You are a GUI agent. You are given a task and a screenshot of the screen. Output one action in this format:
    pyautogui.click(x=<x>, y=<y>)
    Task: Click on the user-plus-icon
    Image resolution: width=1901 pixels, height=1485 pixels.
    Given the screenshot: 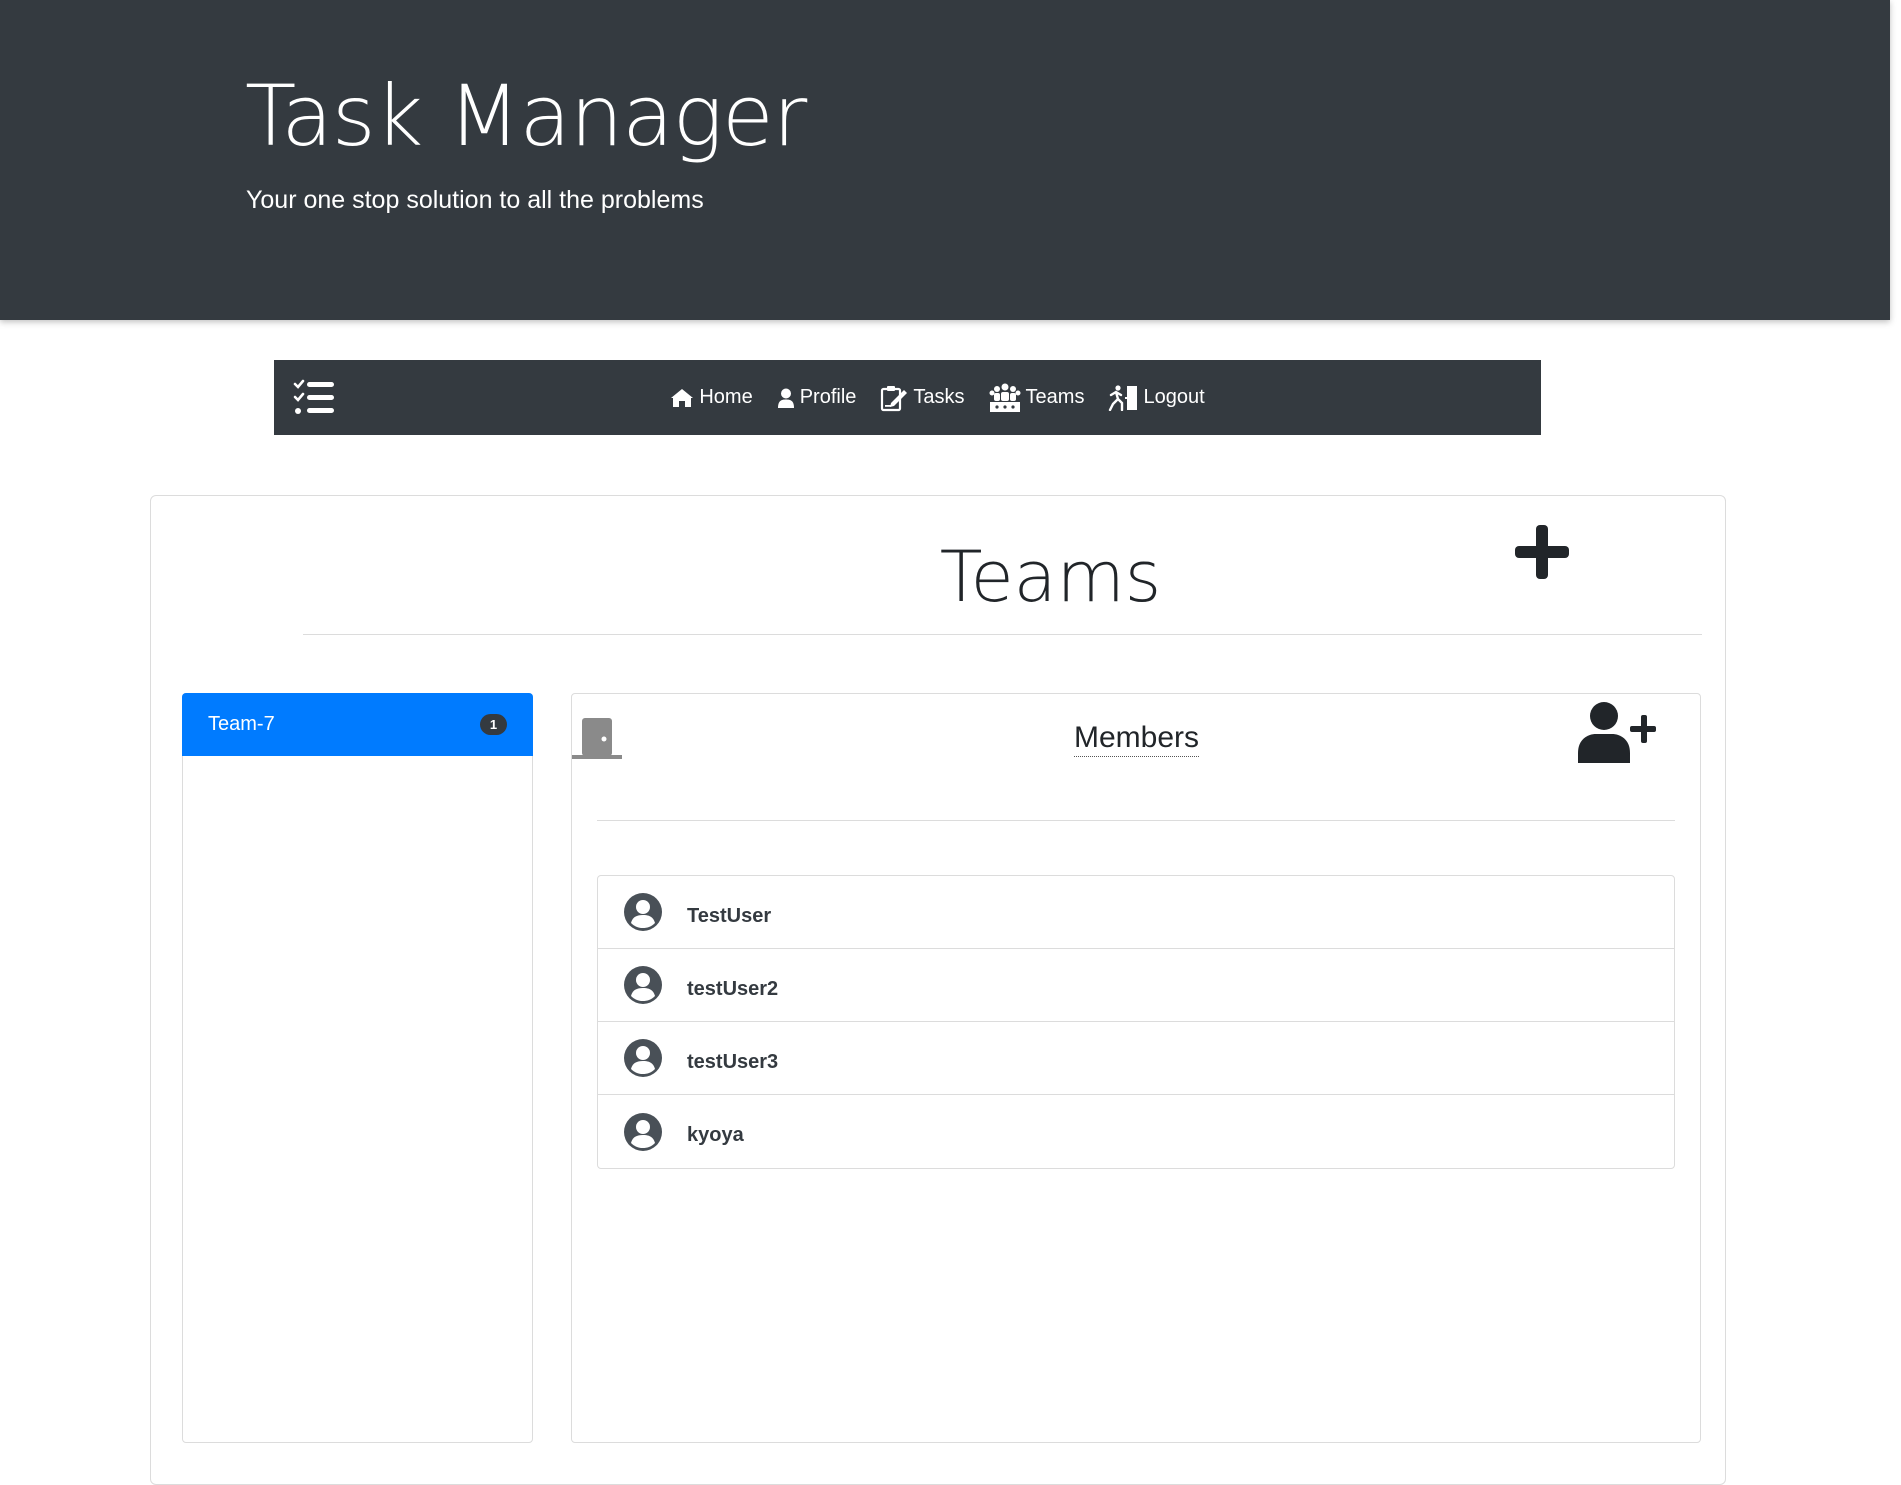 What is the action you would take?
    pyautogui.click(x=1617, y=732)
    